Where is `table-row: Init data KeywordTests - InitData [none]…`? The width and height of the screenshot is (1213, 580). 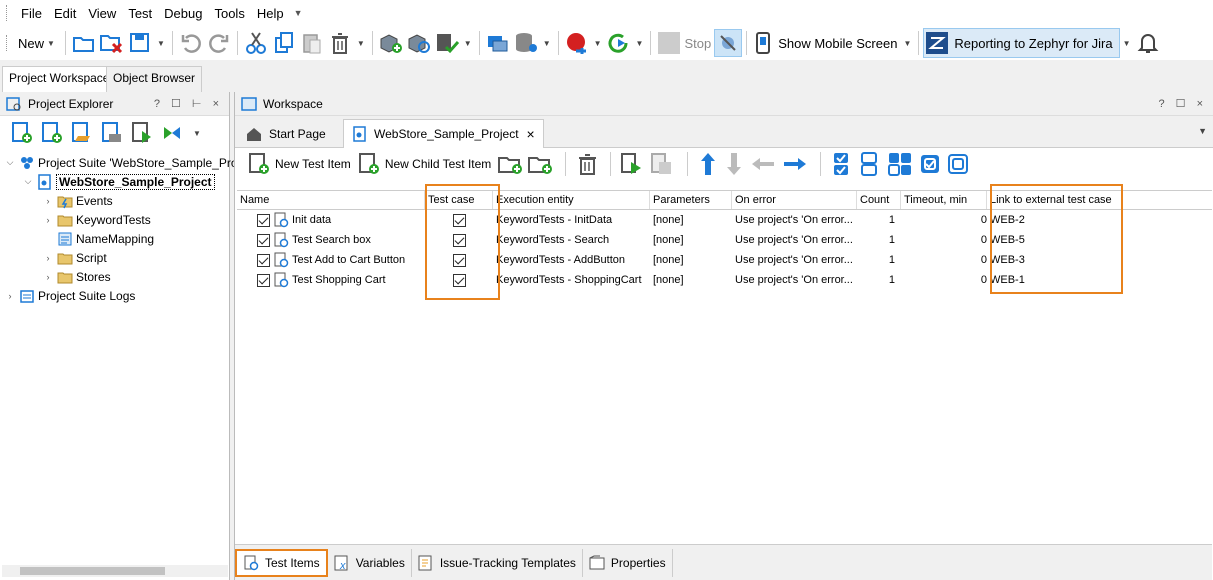 table-row: Init data KeywordTests - InitData [none]… is located at coordinates (724, 220).